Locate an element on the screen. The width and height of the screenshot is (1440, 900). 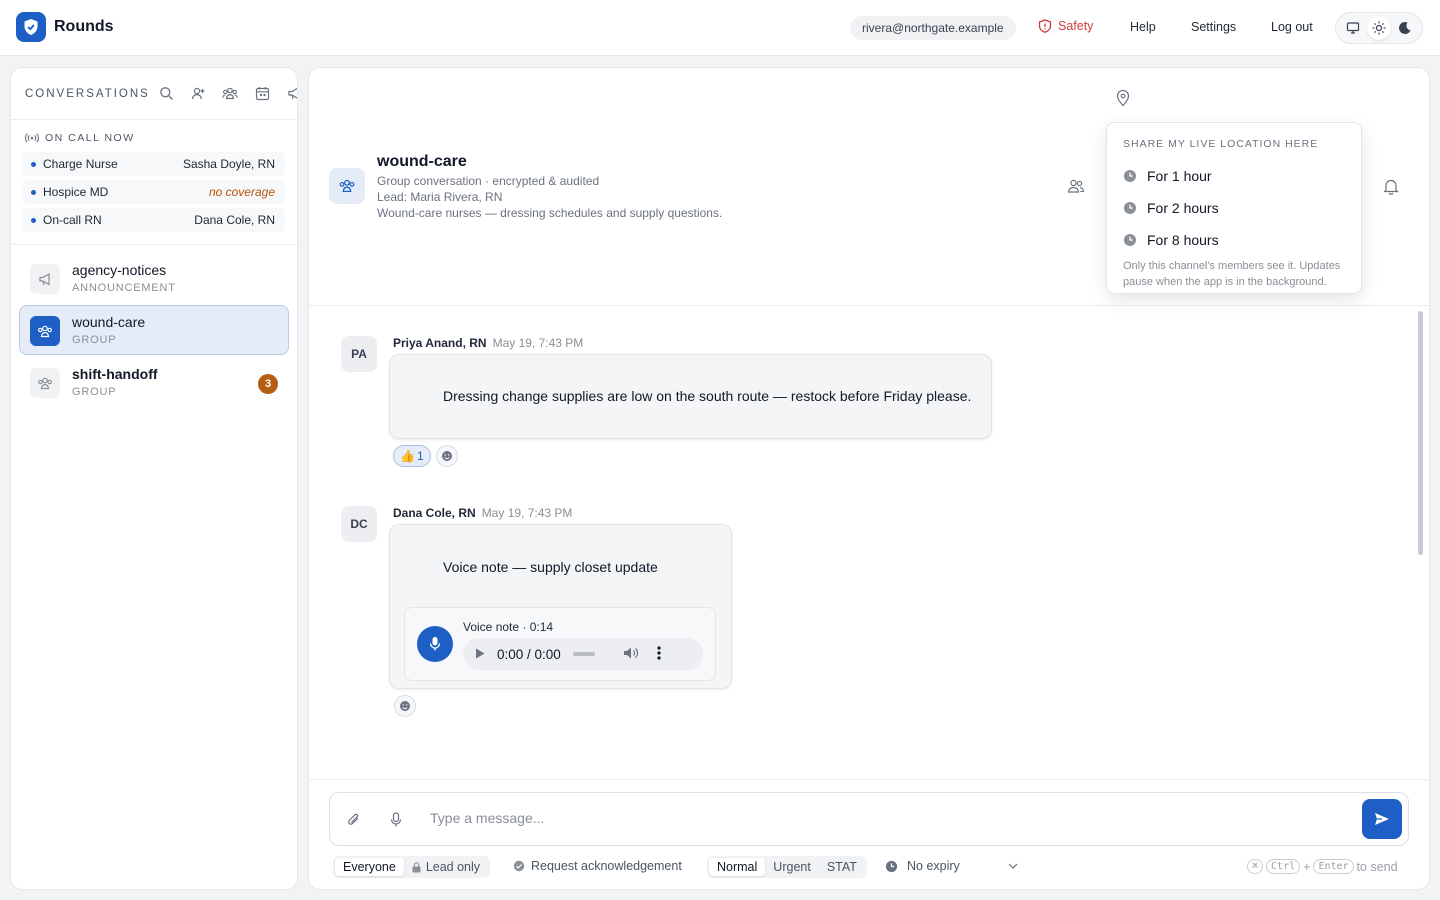
avatar: PA is located at coordinates (359, 354).